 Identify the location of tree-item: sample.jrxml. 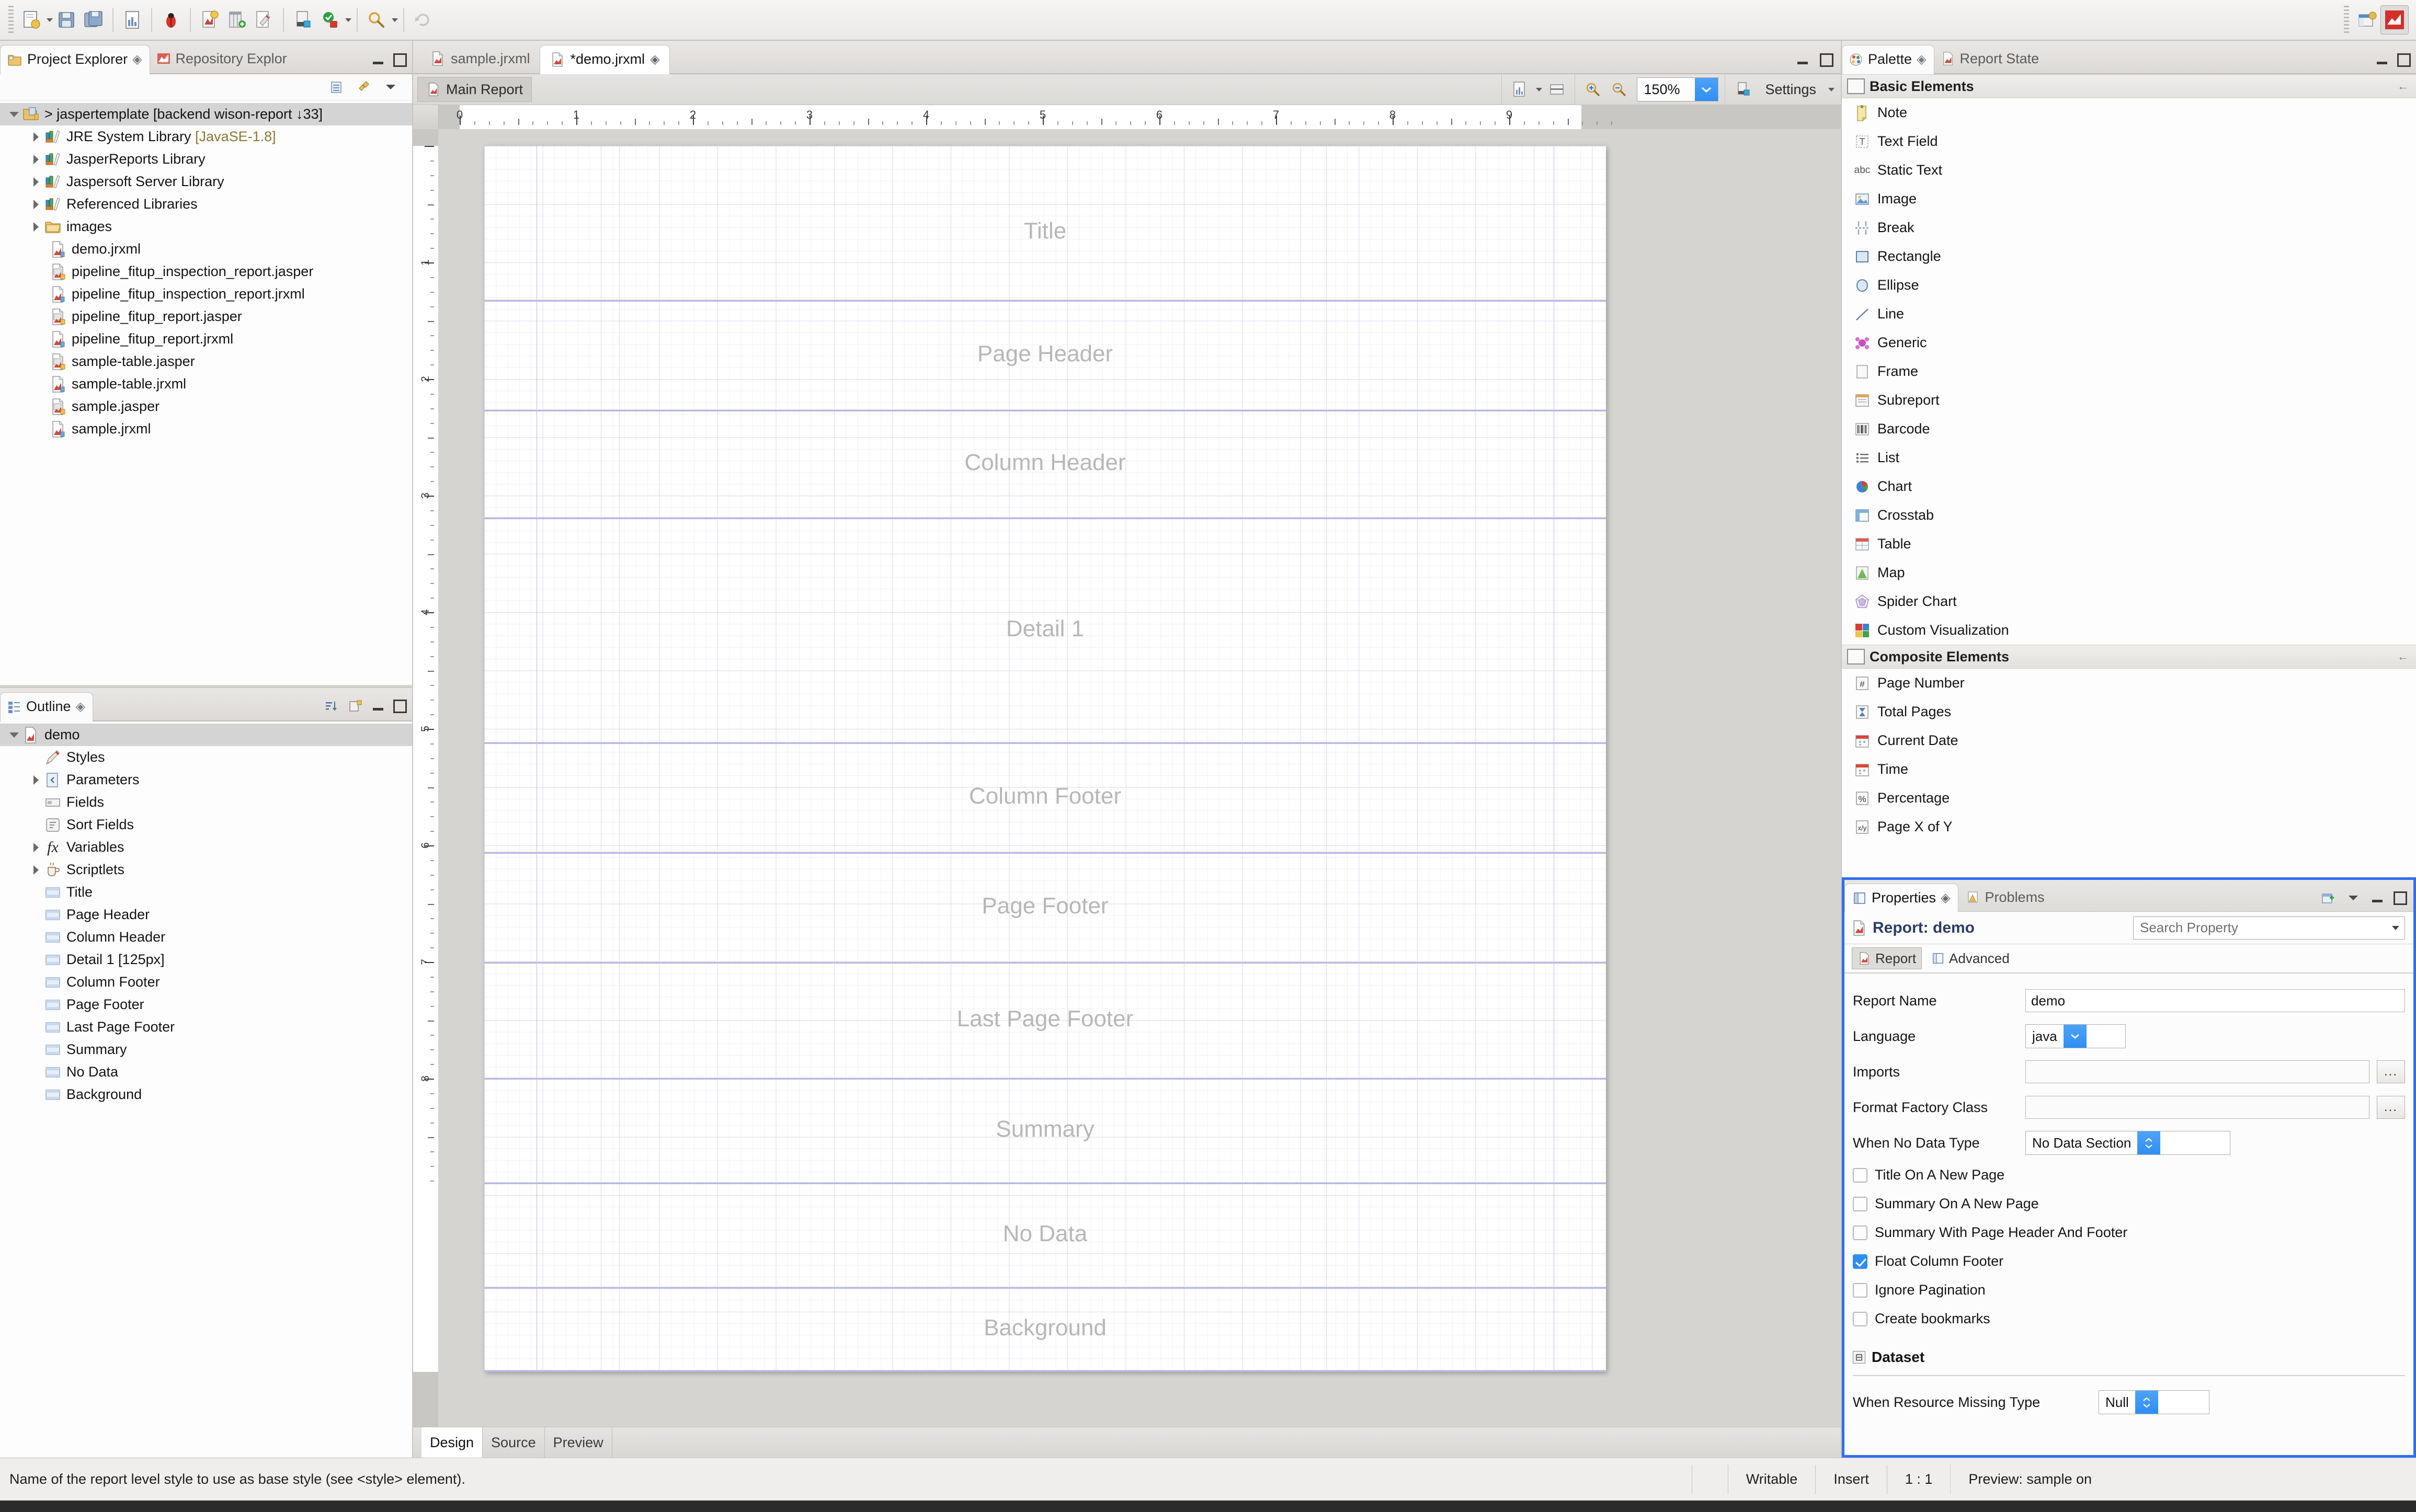
(206, 429).